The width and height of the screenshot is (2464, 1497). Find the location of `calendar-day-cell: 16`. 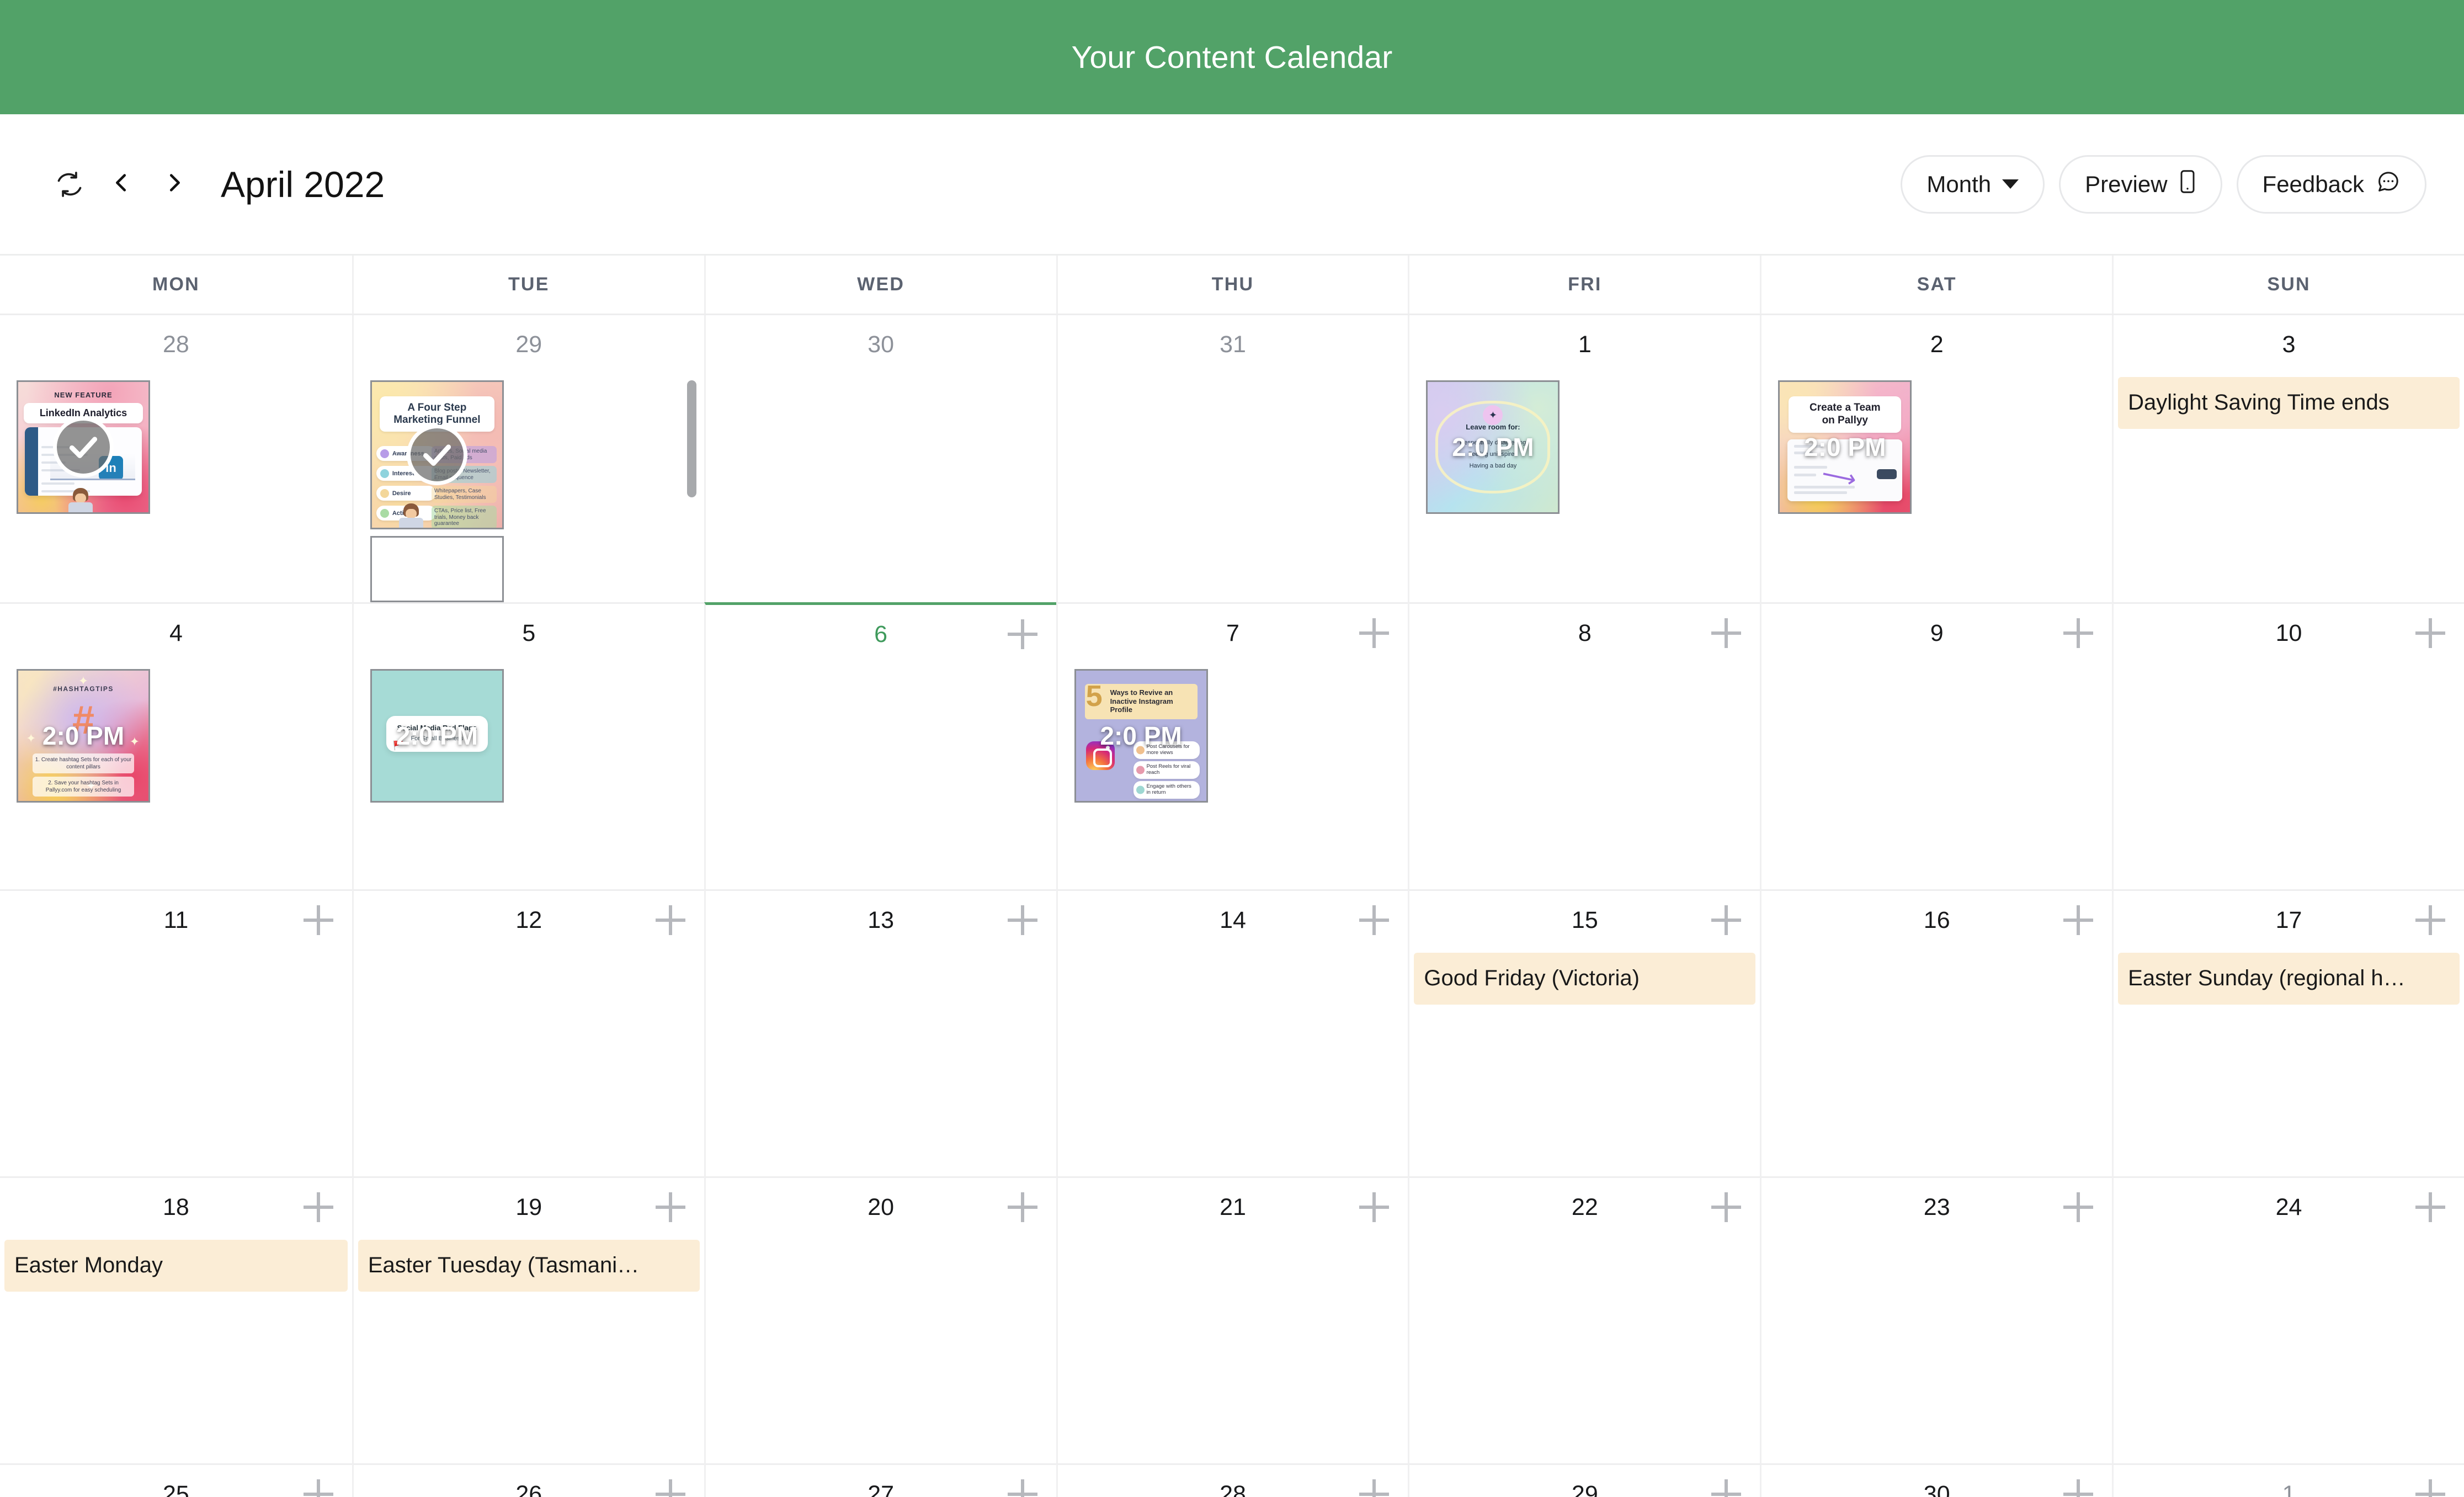

calendar-day-cell: 16 is located at coordinates (1936, 1033).